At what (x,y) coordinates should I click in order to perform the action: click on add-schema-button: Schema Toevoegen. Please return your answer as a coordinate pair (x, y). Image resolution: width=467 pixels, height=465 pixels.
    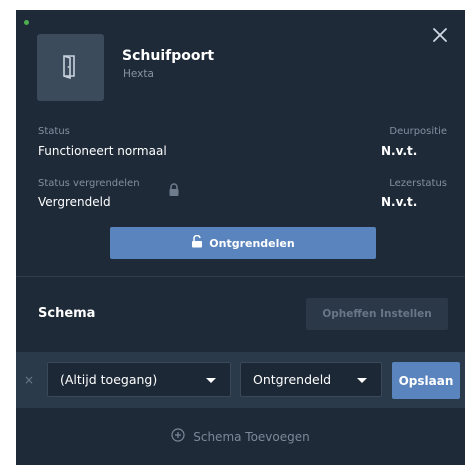
    Looking at the image, I should click on (240, 436).